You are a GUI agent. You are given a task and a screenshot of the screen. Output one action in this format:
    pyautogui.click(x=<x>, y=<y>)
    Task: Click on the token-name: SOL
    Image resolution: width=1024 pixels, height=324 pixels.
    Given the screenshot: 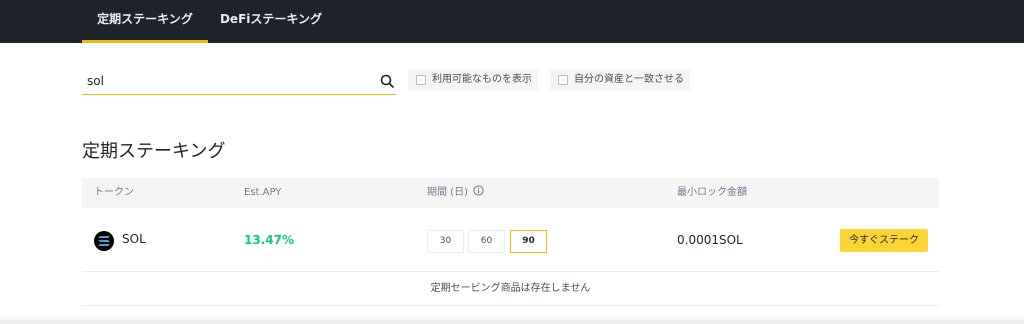 What is the action you would take?
    pyautogui.click(x=134, y=239)
    